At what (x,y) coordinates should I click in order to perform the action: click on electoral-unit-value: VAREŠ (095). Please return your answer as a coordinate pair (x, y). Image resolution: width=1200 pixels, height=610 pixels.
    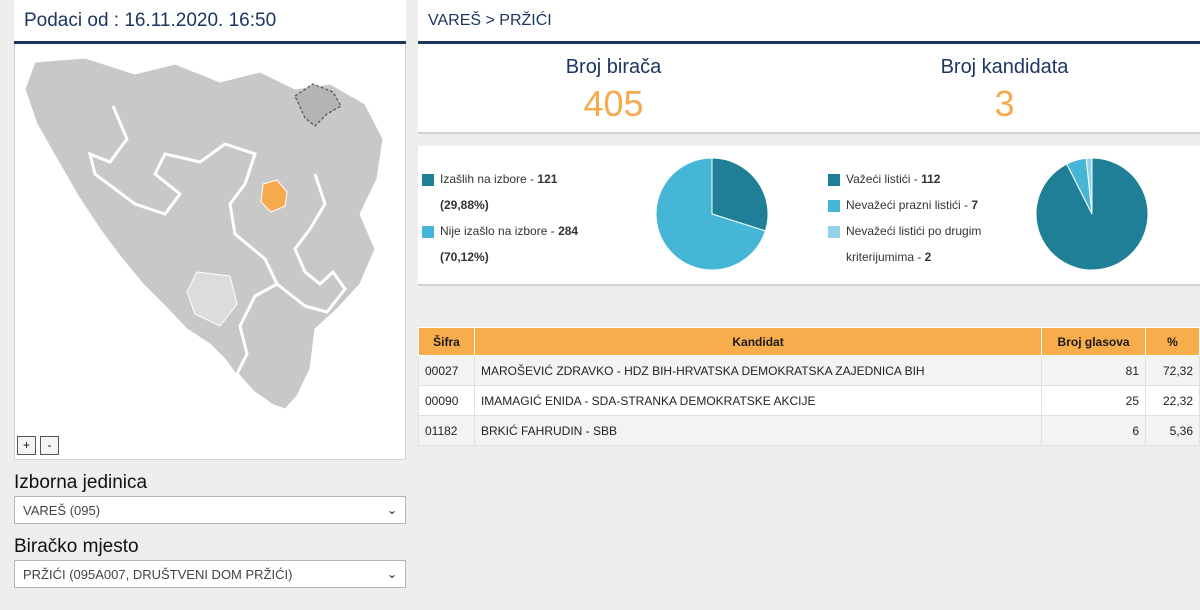
    Looking at the image, I should click on (62, 510).